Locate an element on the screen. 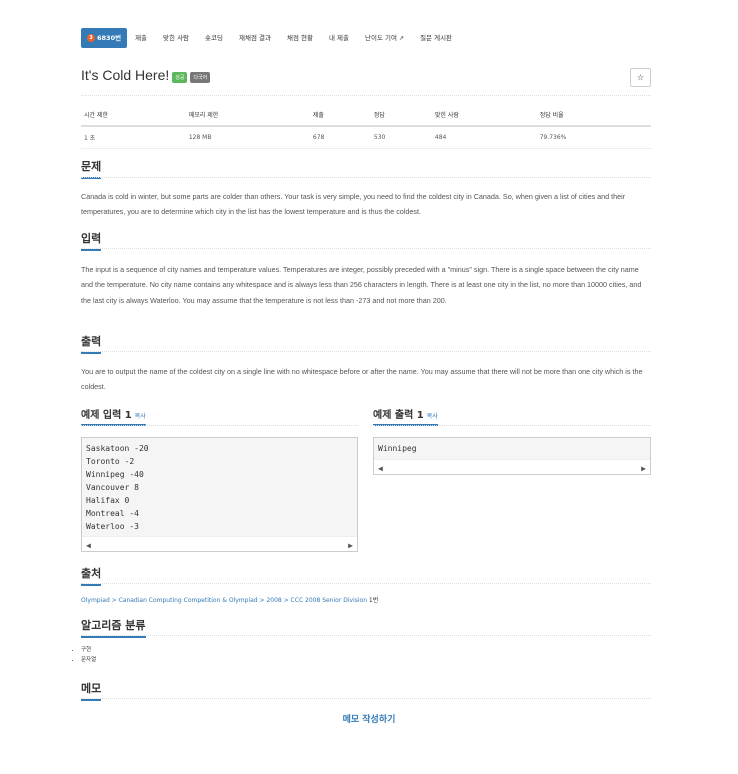 The image size is (738, 774). tab-status: 채점 현황 is located at coordinates (300, 38).